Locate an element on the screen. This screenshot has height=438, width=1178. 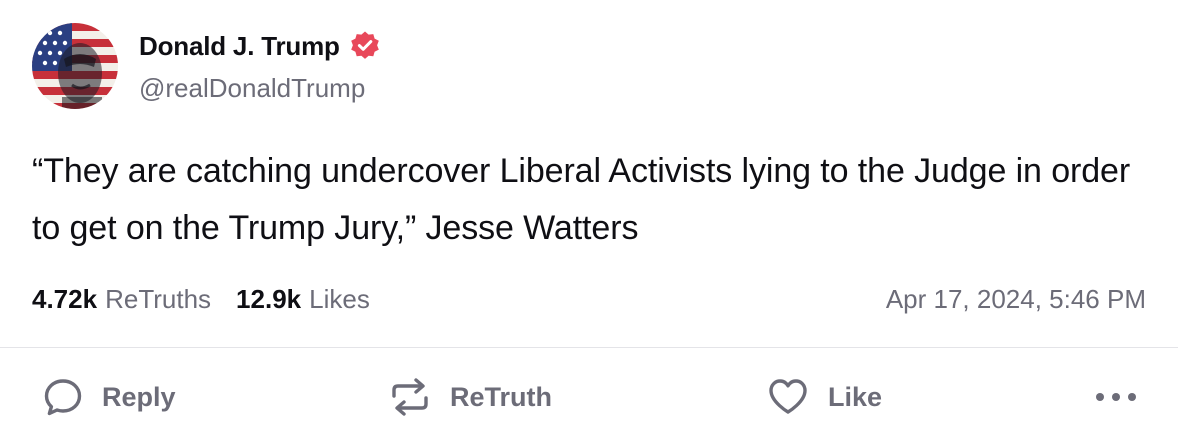
like-button: Like is located at coordinates (824, 397).